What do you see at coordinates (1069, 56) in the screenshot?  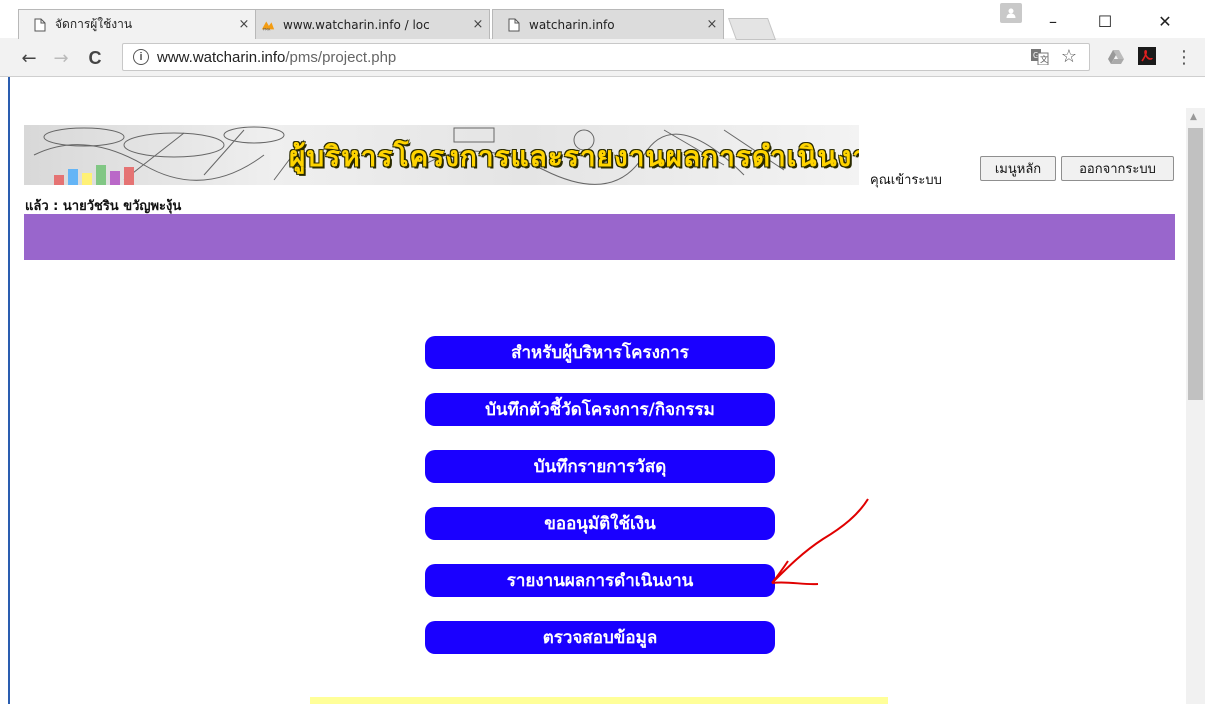 I see `star-icon: ☆` at bounding box center [1069, 56].